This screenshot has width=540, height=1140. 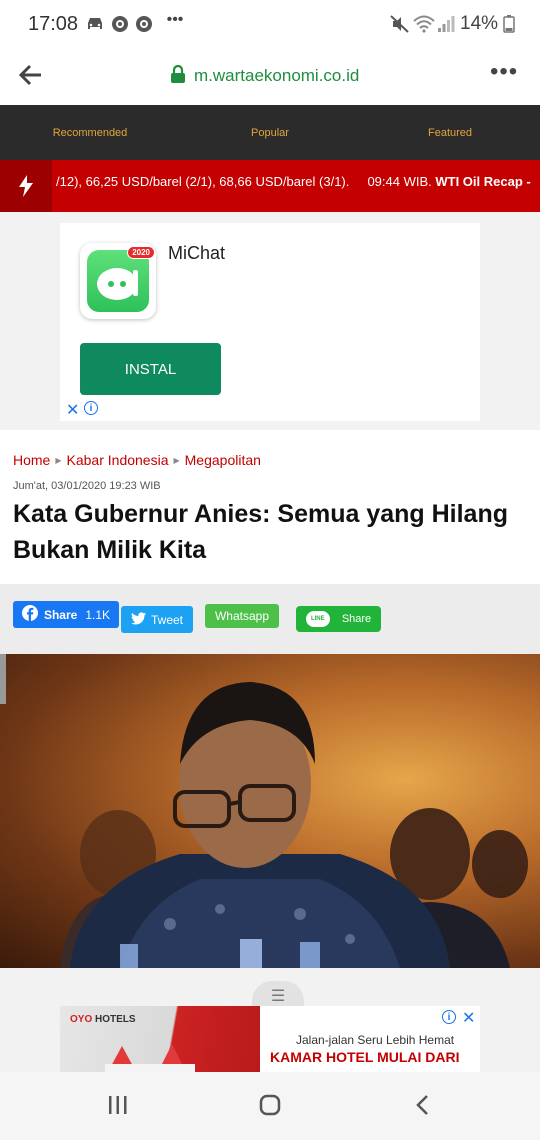 I want to click on home-icon, so click(x=270, y=1105).